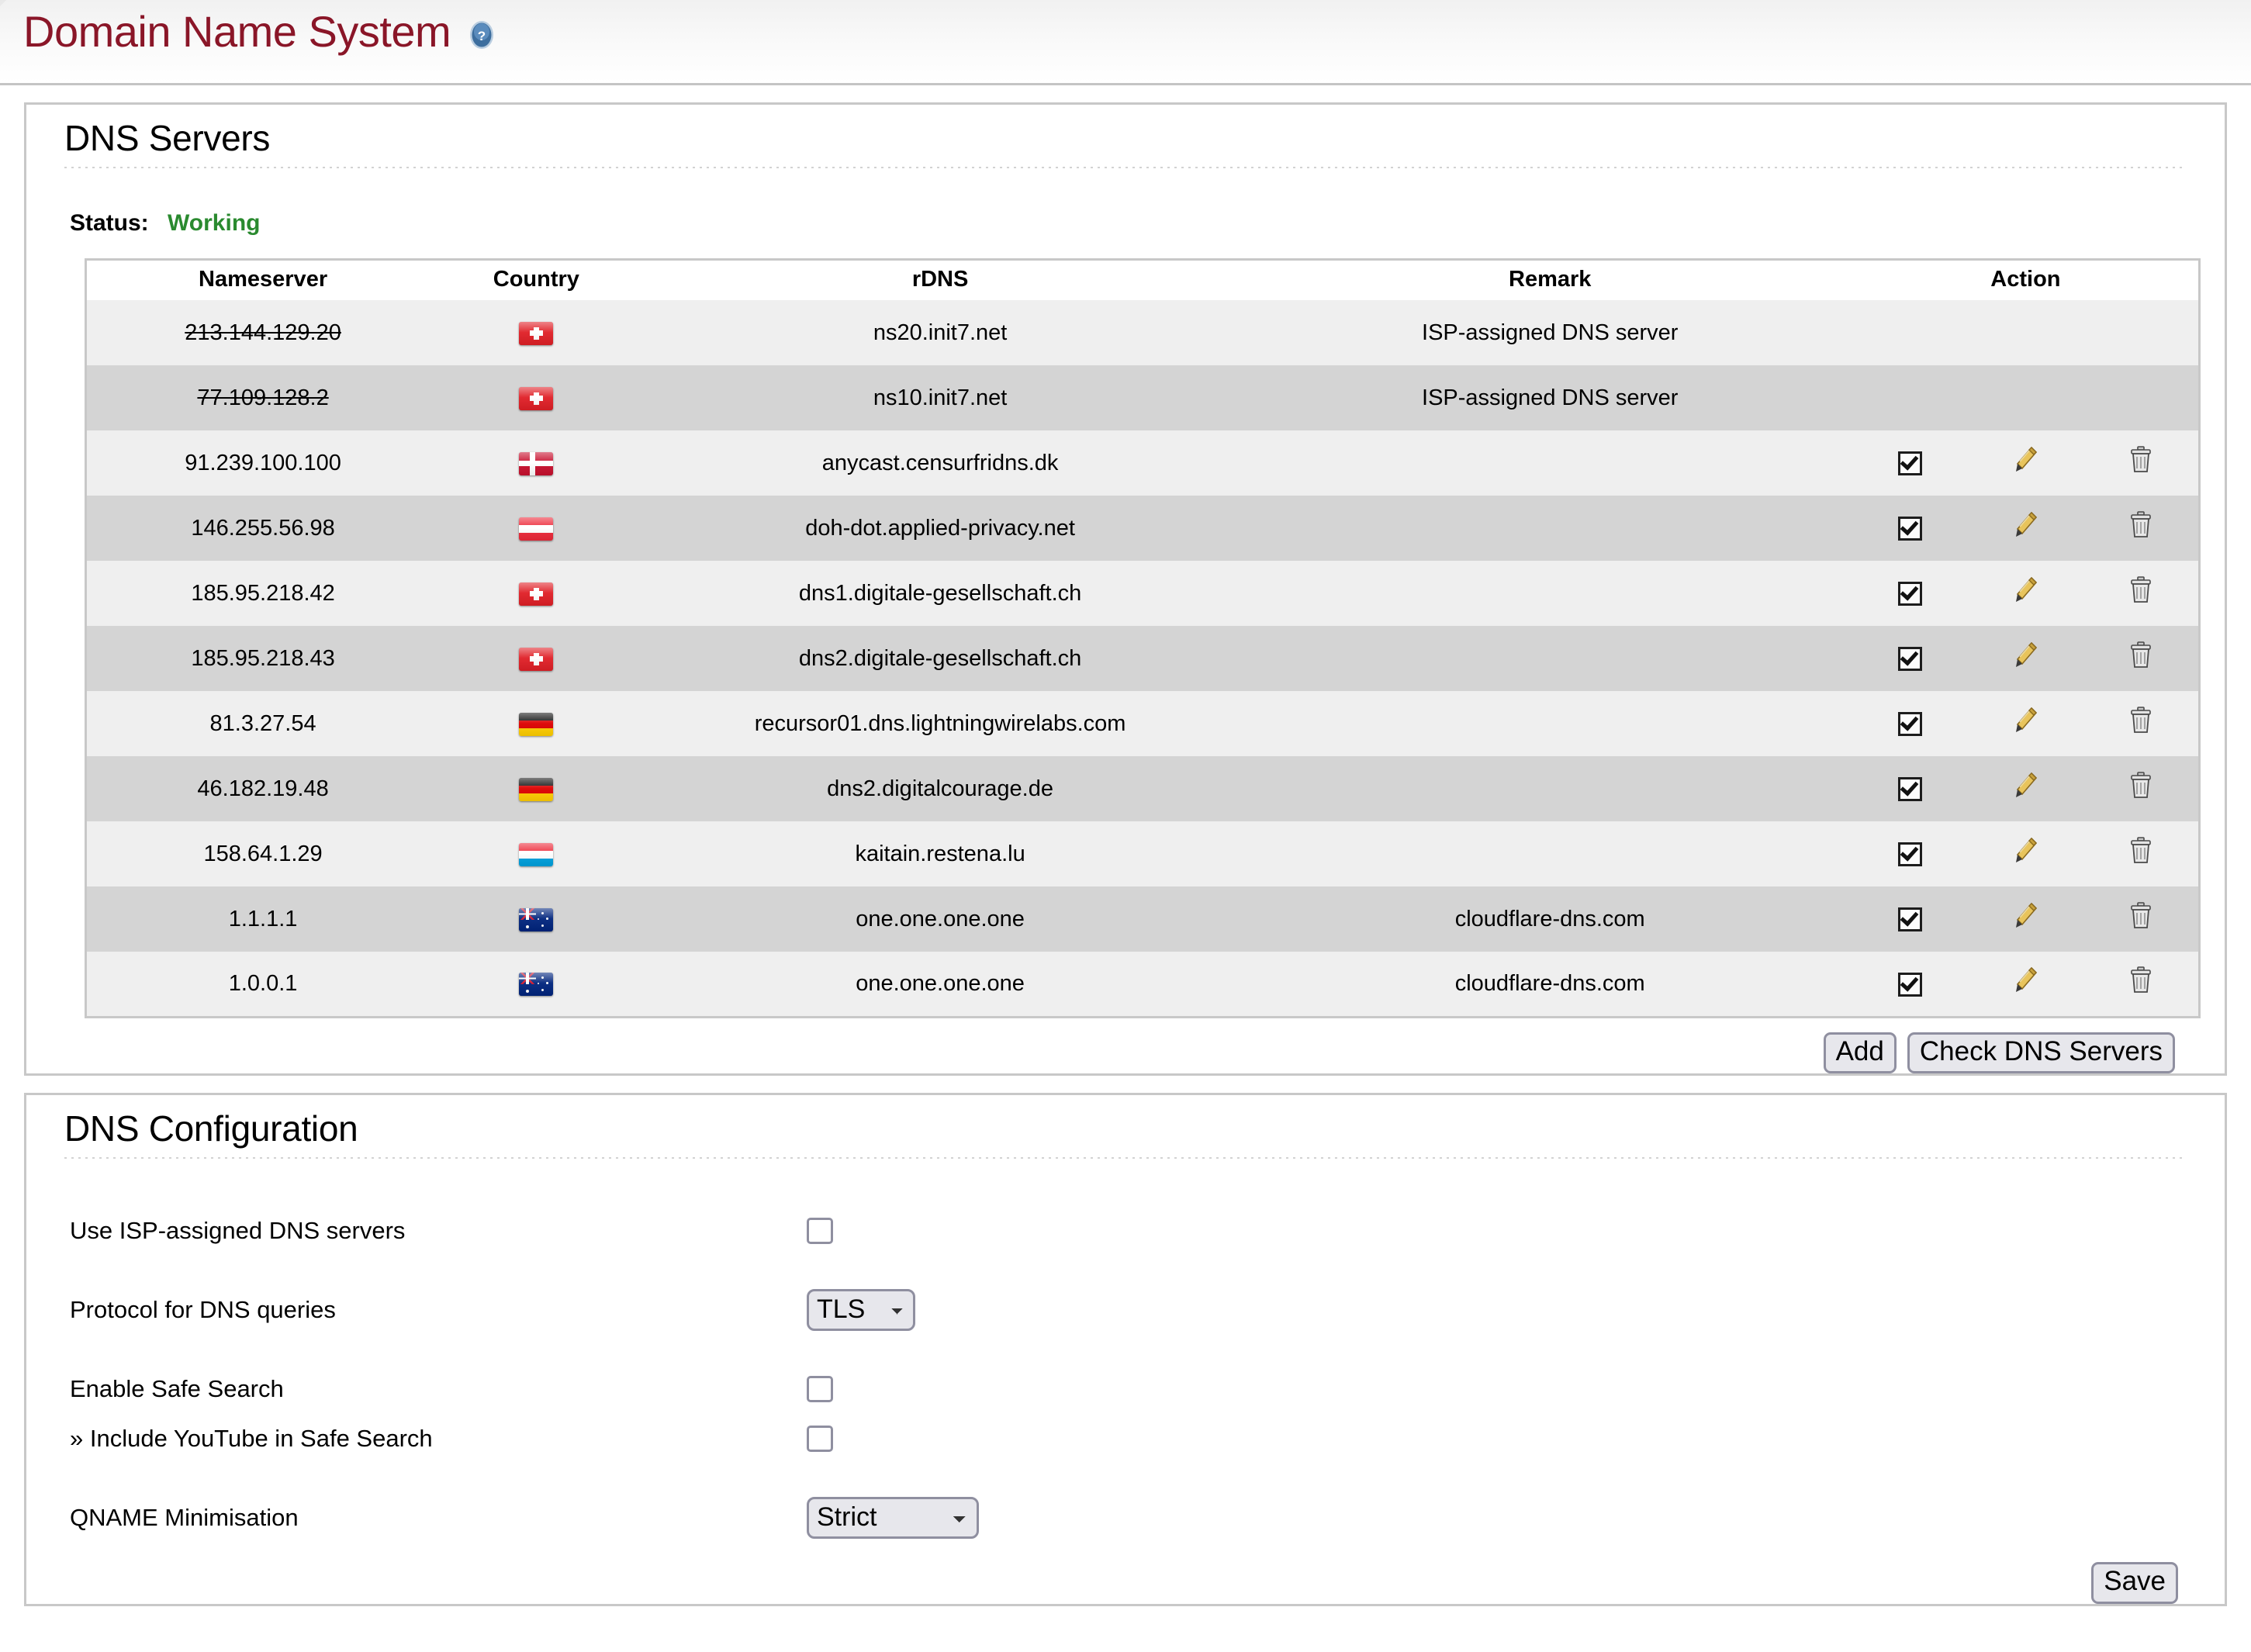  What do you see at coordinates (820, 1439) in the screenshot?
I see `youtube-checkbox` at bounding box center [820, 1439].